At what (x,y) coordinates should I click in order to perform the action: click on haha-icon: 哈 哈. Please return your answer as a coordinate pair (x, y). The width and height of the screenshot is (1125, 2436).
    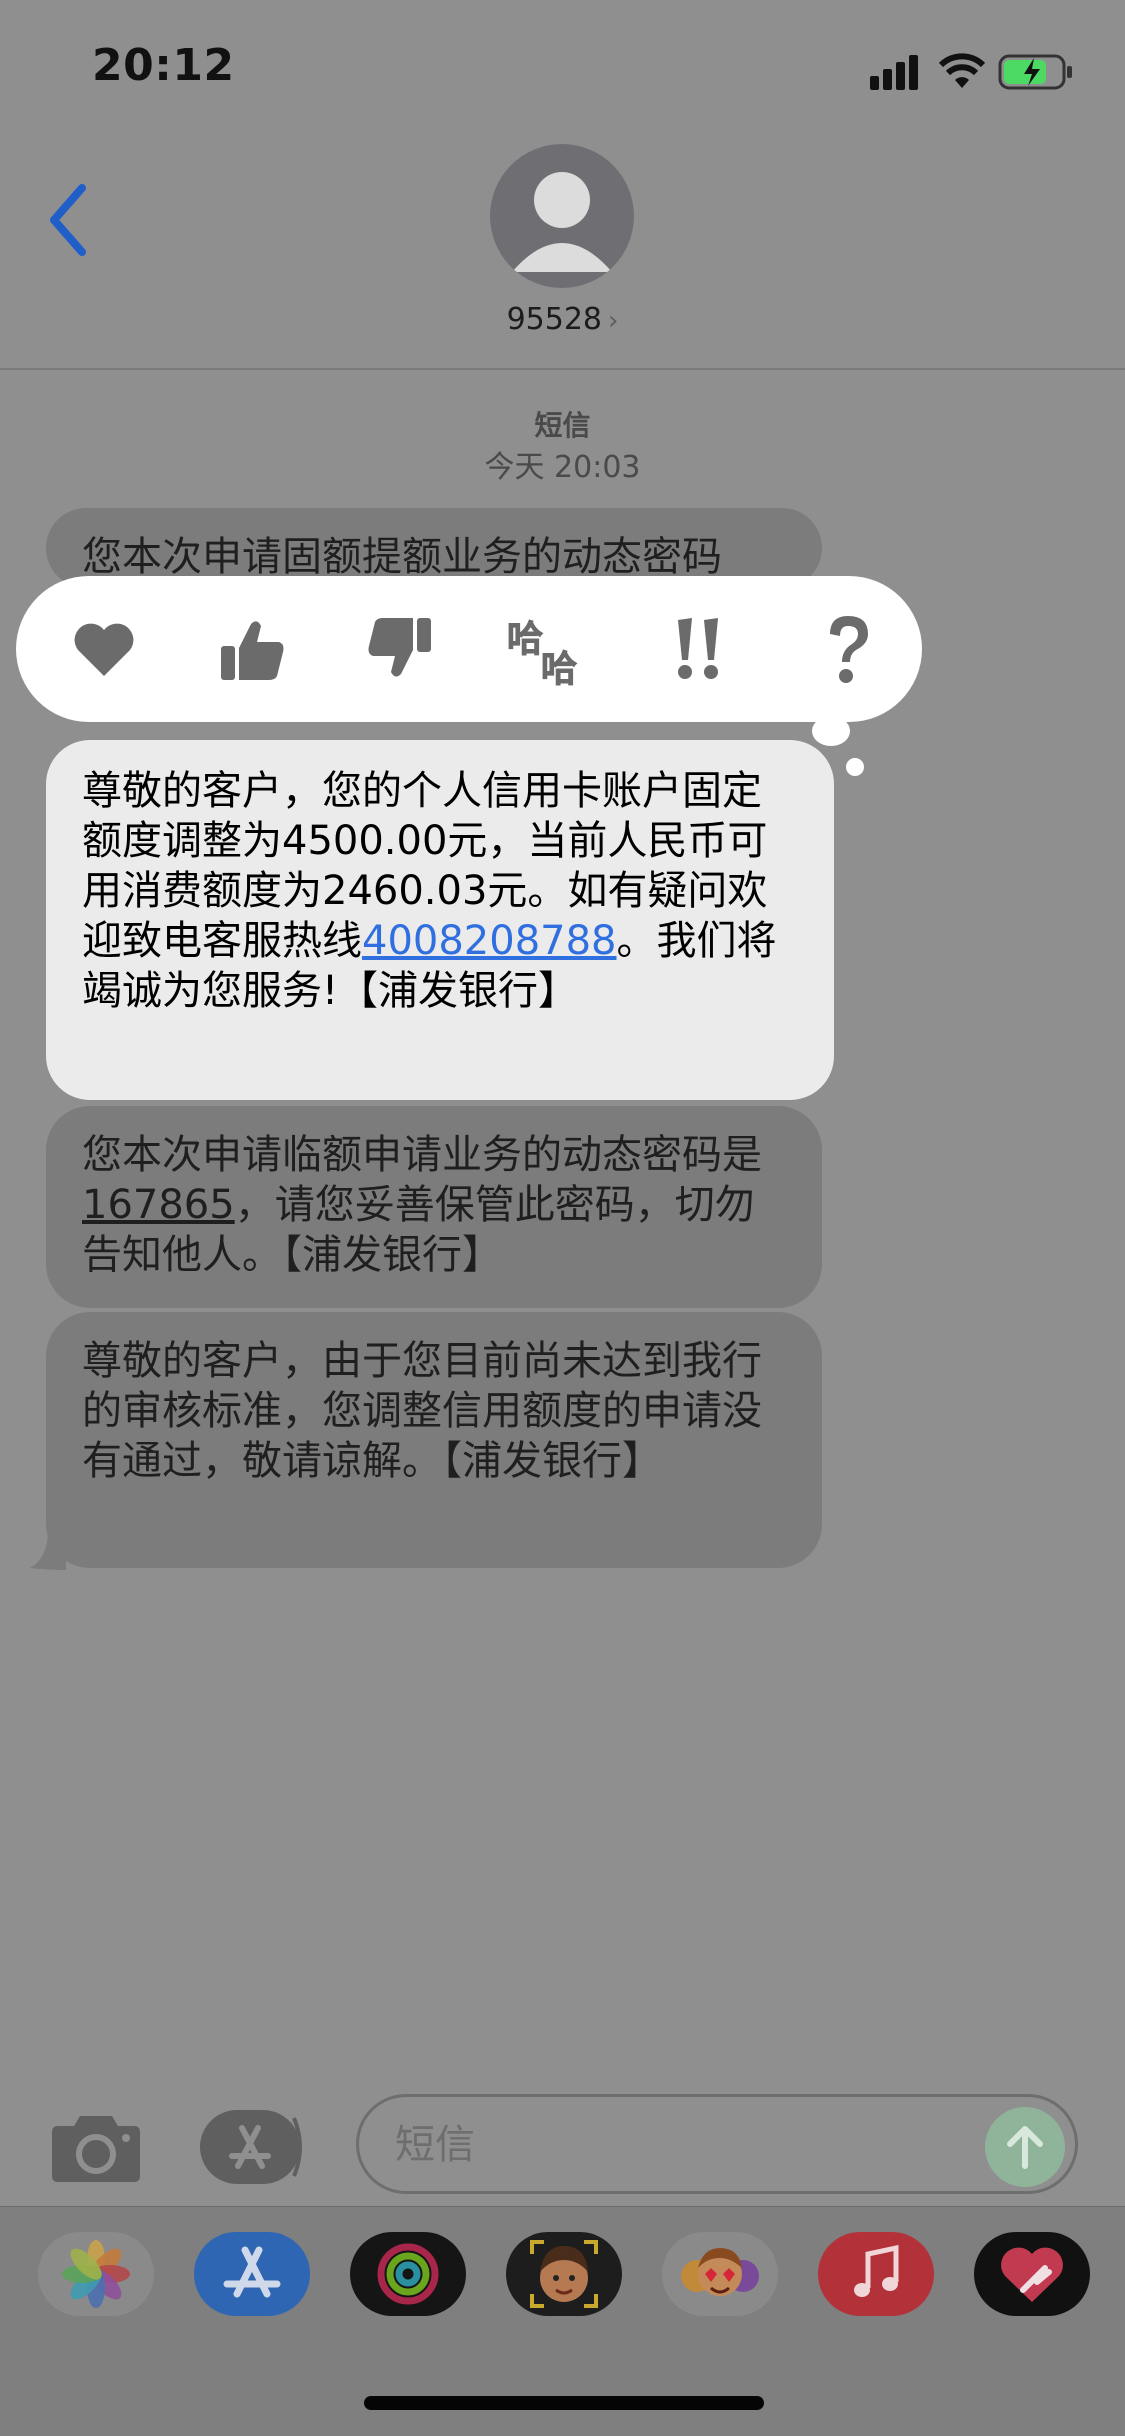
    Looking at the image, I should click on (550, 649).